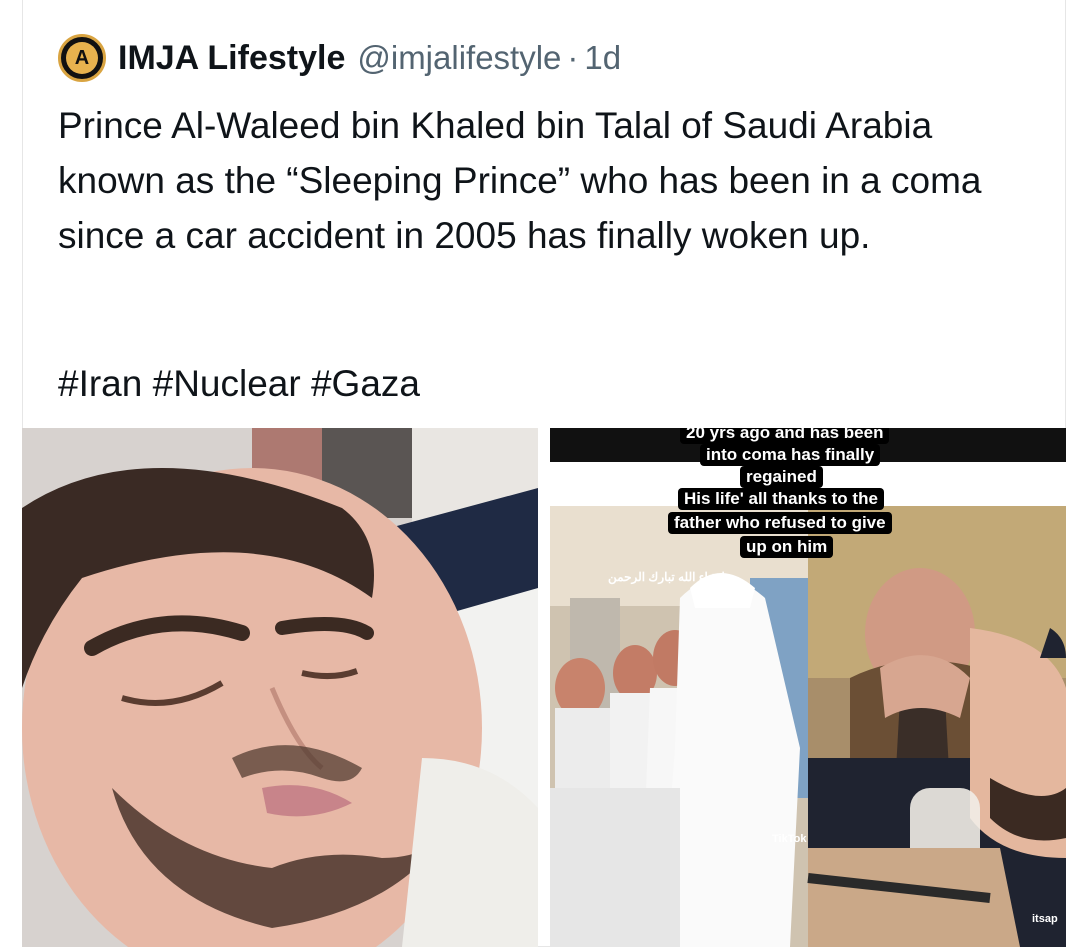 This screenshot has height=947, width=1090. Describe the element at coordinates (780, 523) in the screenshot. I see `video-caption-line: father who refused to give` at that location.